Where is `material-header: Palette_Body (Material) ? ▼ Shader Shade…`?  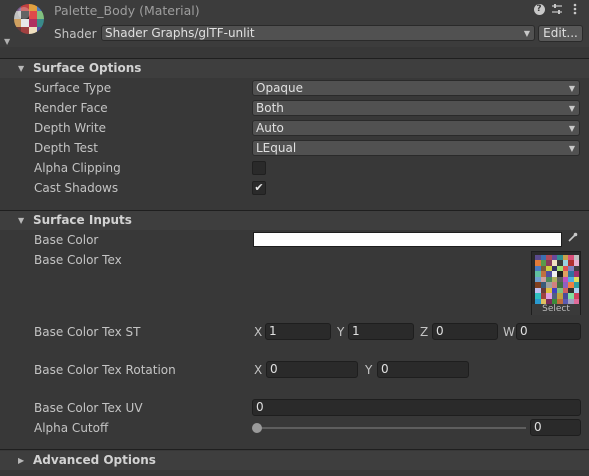 material-header: Palette_Body (Material) ? ▼ Shader Shade… is located at coordinates (294, 23).